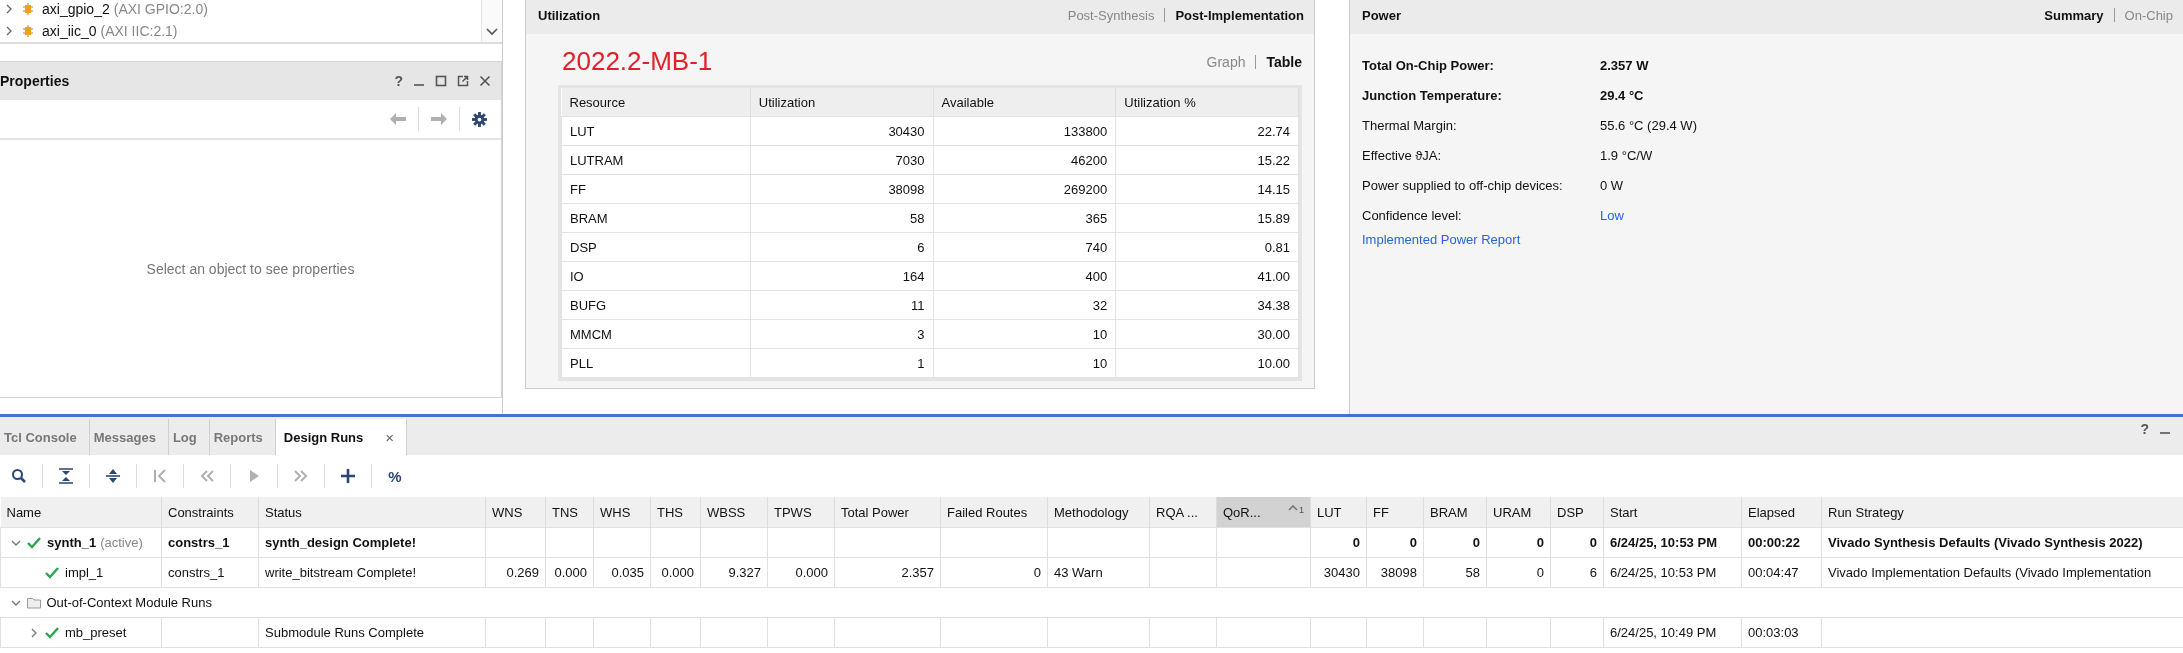  I want to click on scroll-down-icon, so click(492, 32).